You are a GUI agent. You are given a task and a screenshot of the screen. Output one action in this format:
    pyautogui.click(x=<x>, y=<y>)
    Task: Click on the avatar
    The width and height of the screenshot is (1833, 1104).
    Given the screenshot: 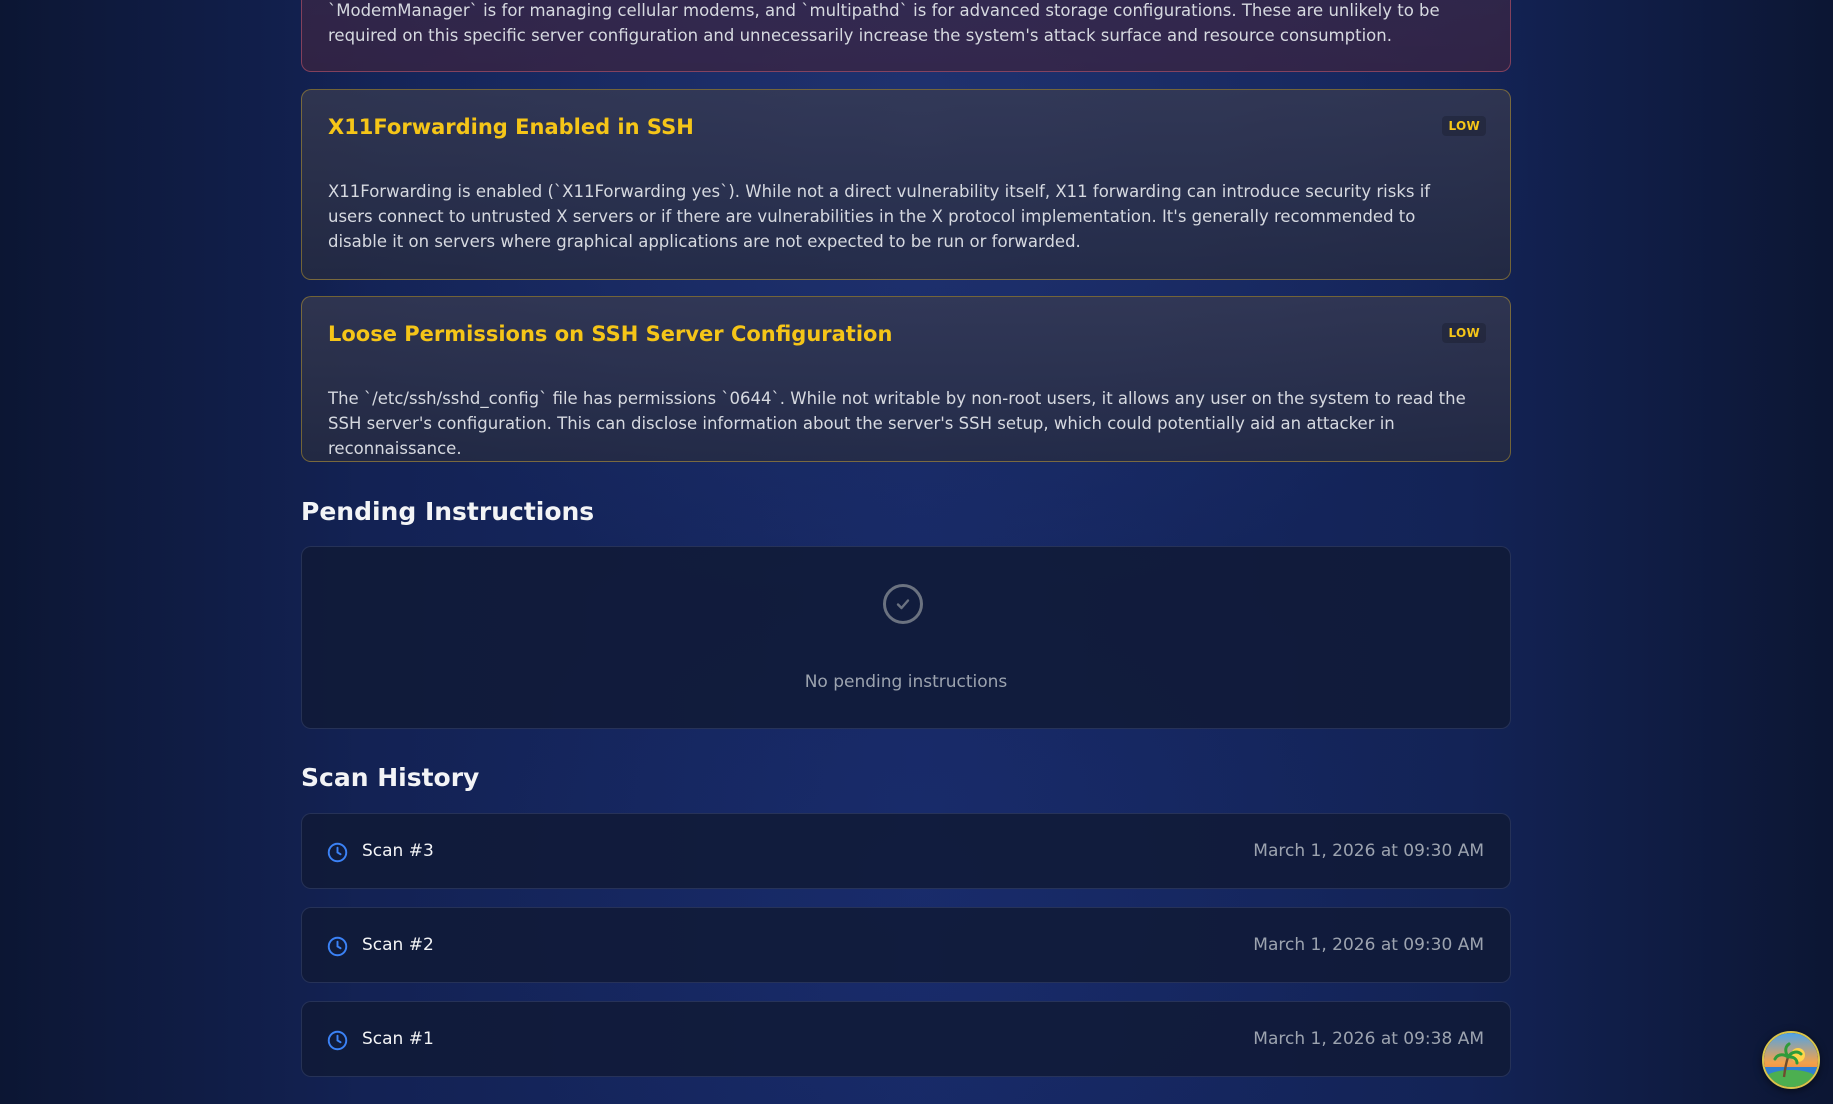 What is the action you would take?
    pyautogui.click(x=1791, y=1060)
    